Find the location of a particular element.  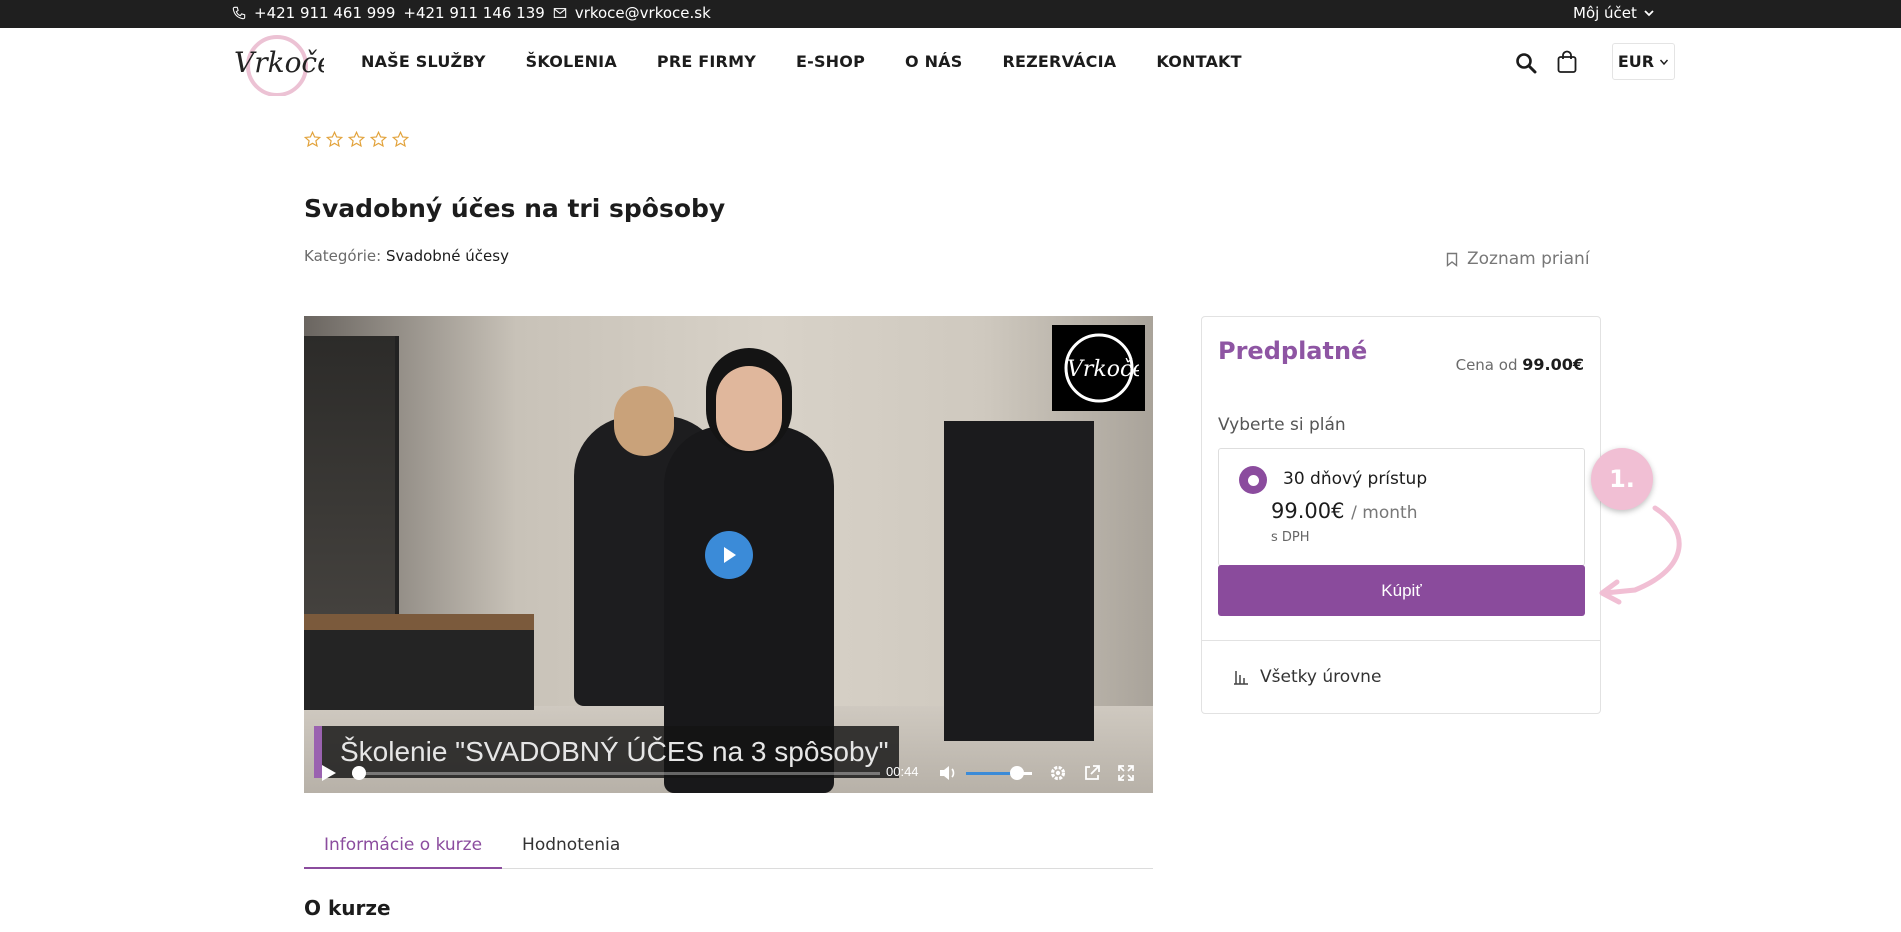

tab-course-info: Informácie o kurze is located at coordinates (403, 848).